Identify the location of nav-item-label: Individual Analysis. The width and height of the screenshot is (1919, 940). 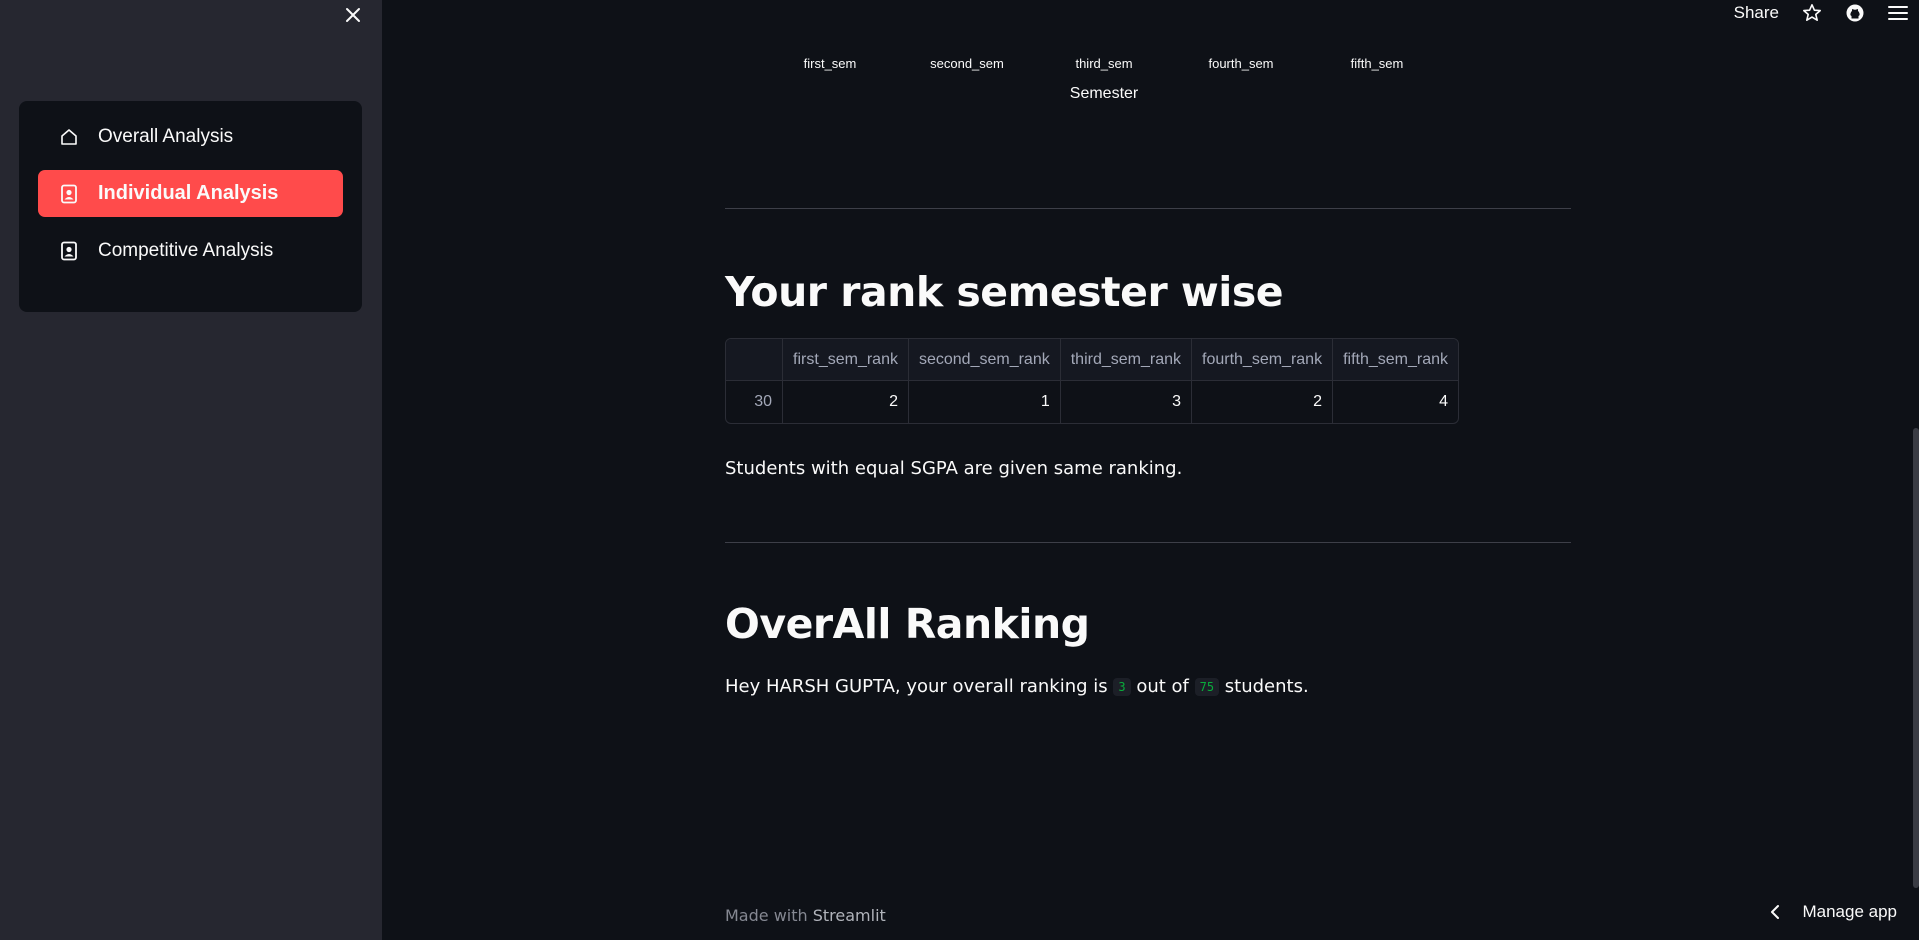
(188, 193).